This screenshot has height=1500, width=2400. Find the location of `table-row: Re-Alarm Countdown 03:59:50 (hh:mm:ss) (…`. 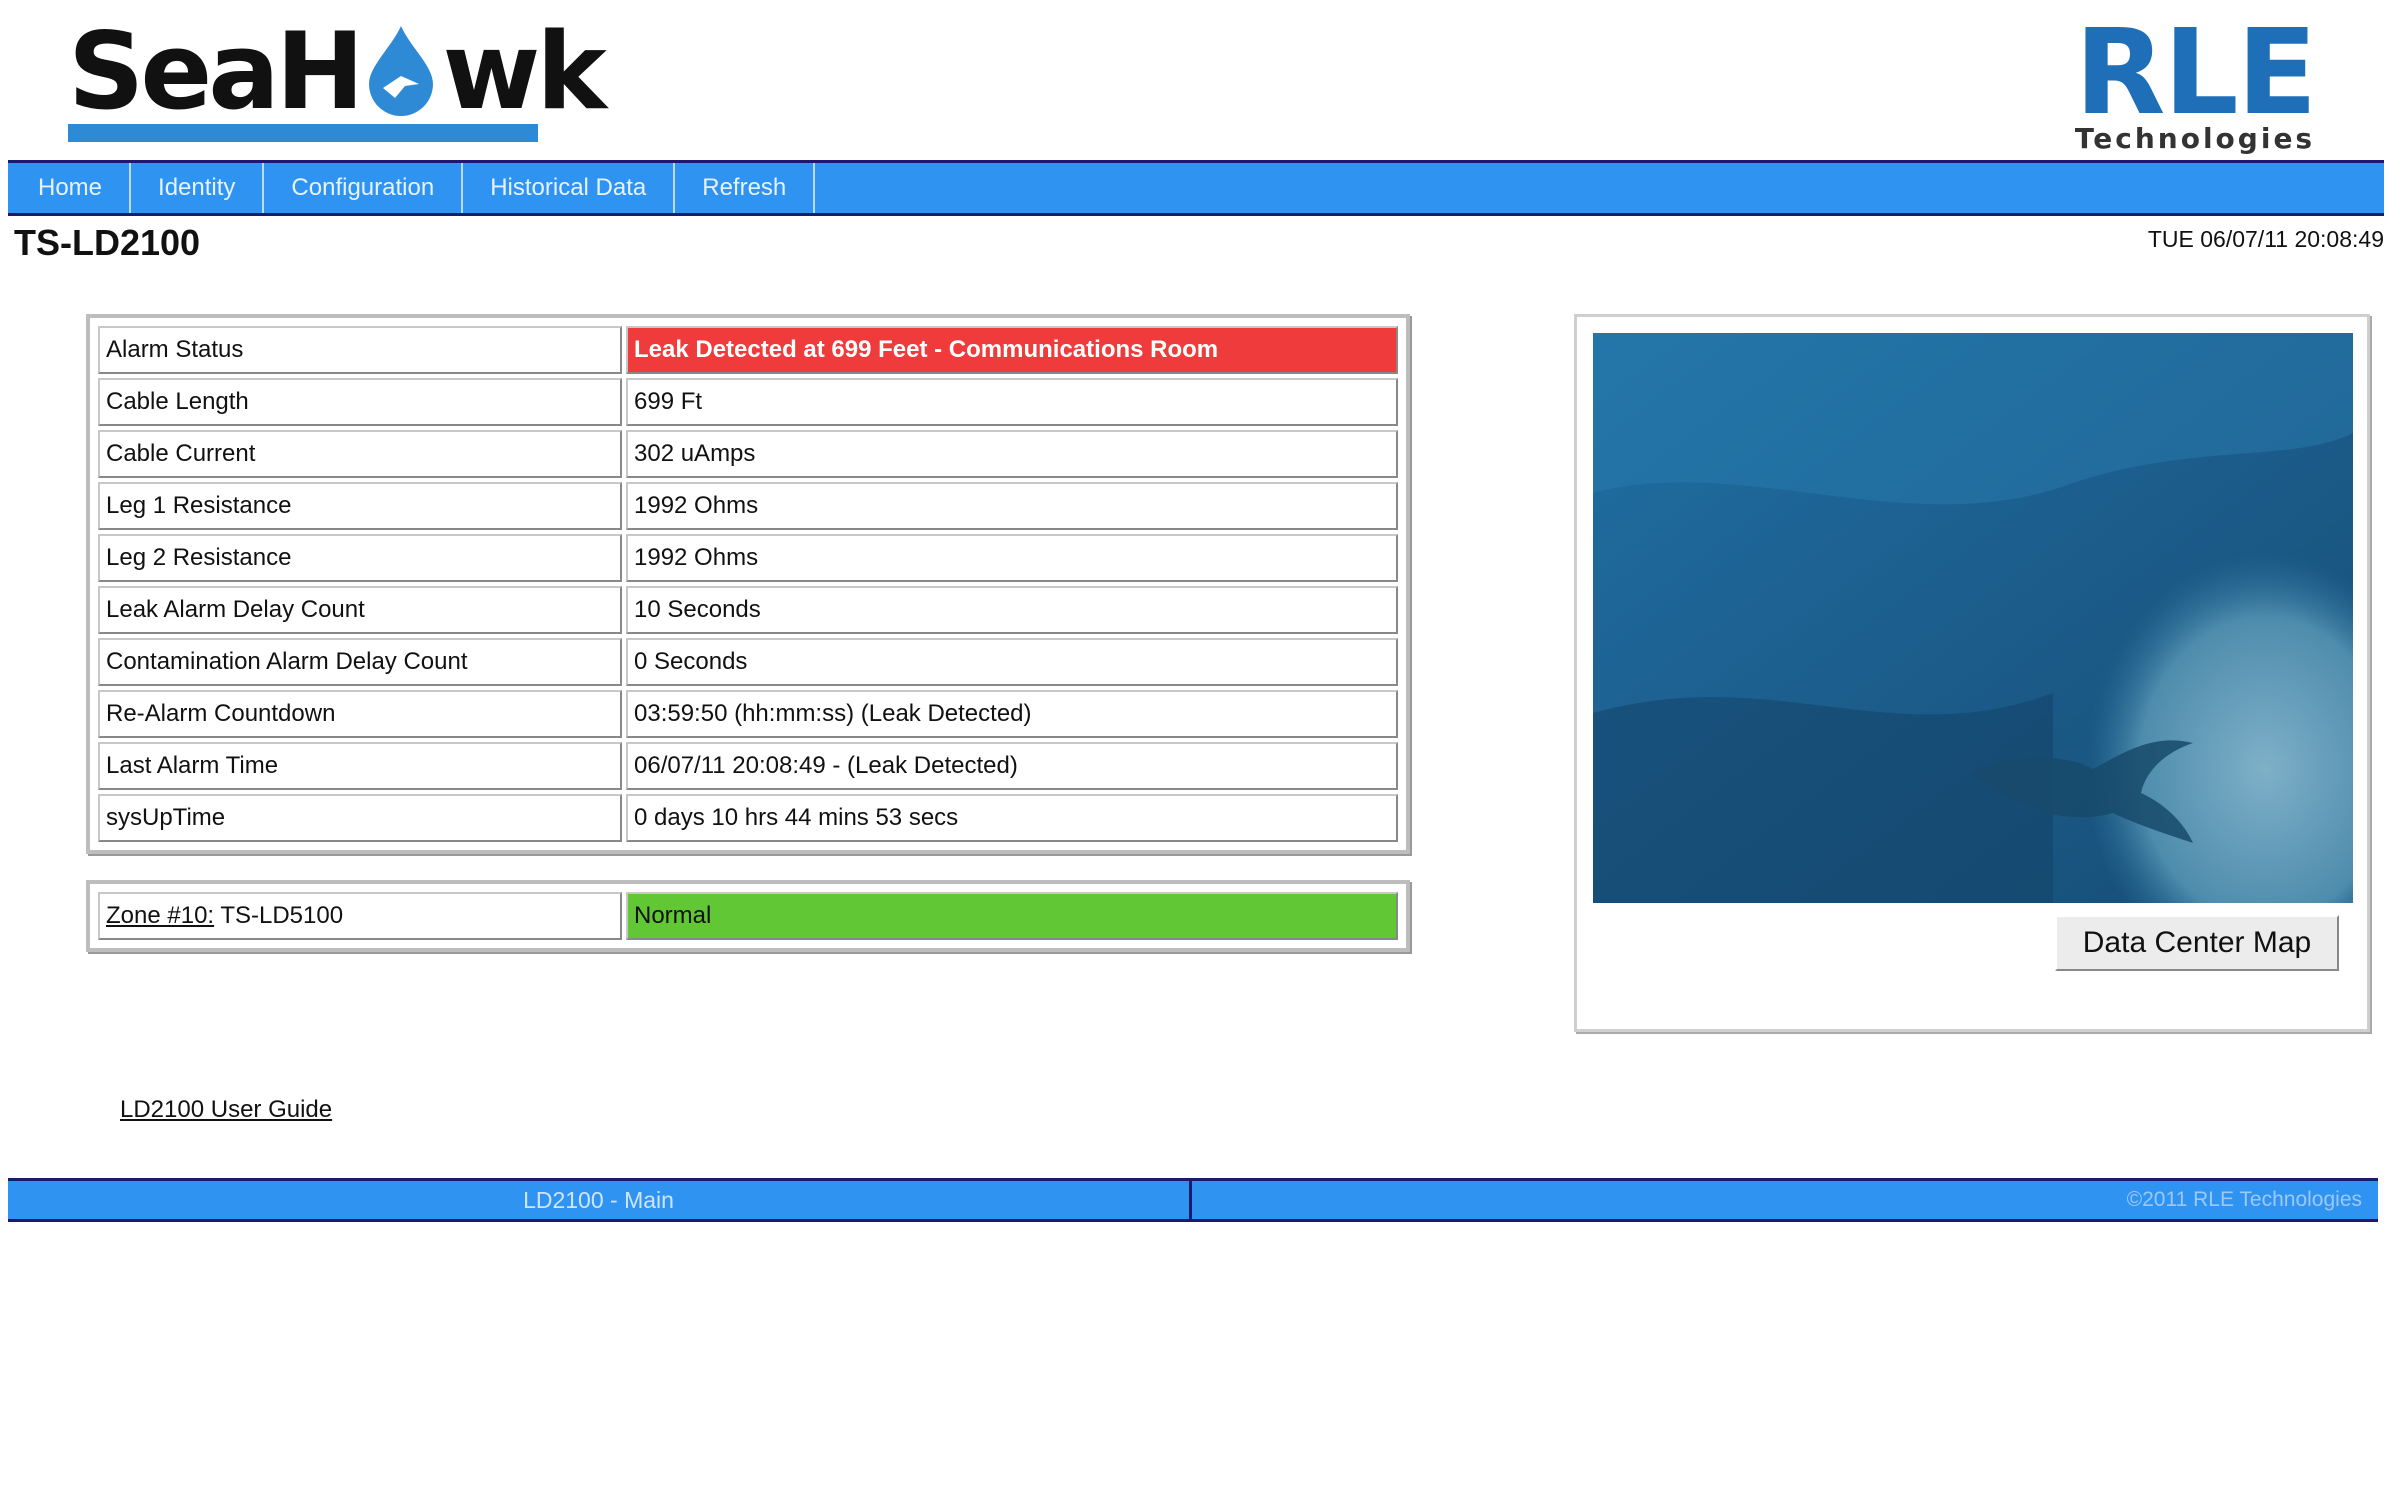

table-row: Re-Alarm Countdown 03:59:50 (hh:mm:ss) (… is located at coordinates (748, 714).